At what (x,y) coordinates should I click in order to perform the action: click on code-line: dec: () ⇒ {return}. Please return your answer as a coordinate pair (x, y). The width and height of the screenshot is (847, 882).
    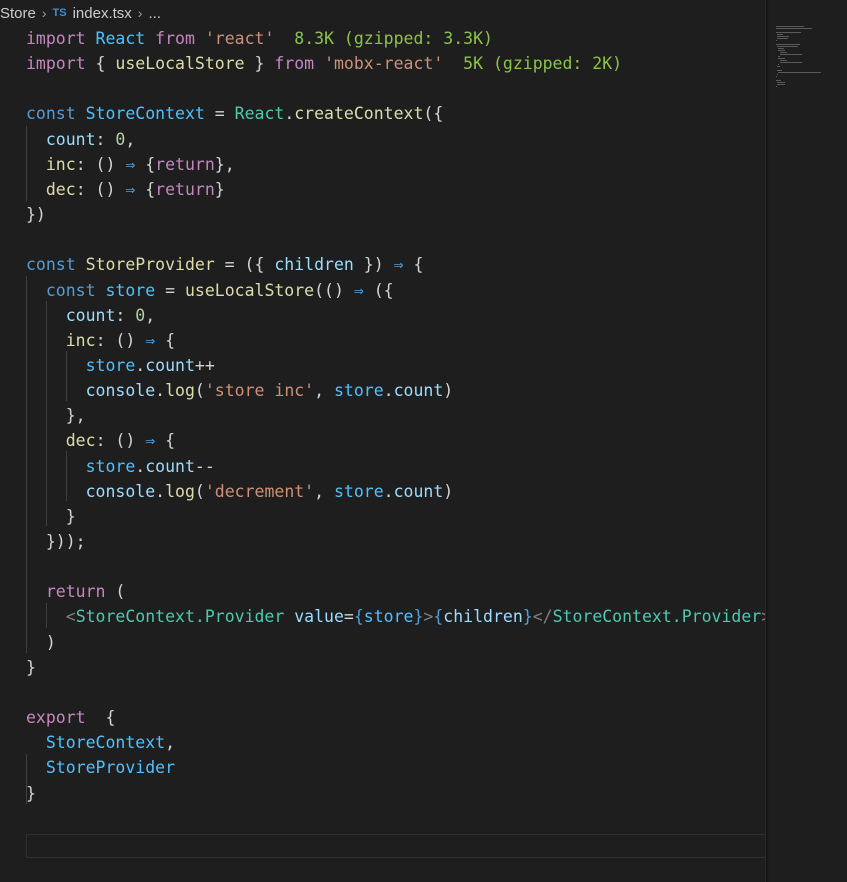
    Looking at the image, I should click on (125, 189).